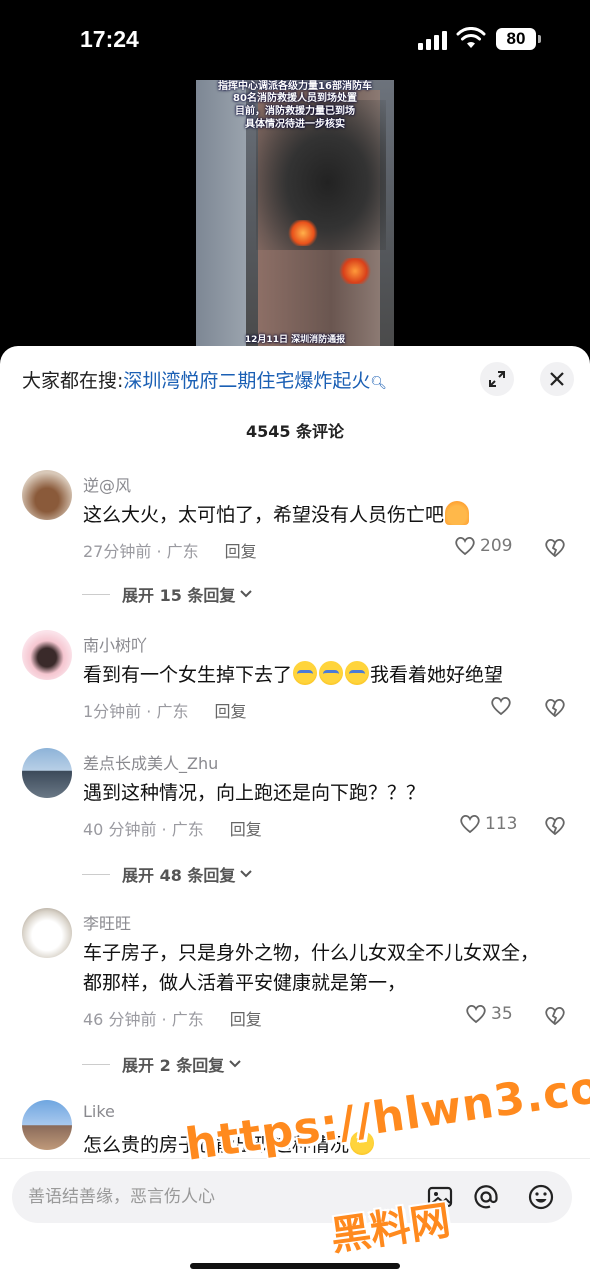 The width and height of the screenshot is (590, 1280). I want to click on comment-text: 看到有一个女生掉下去了 我看着她好绝望, so click(318, 675).